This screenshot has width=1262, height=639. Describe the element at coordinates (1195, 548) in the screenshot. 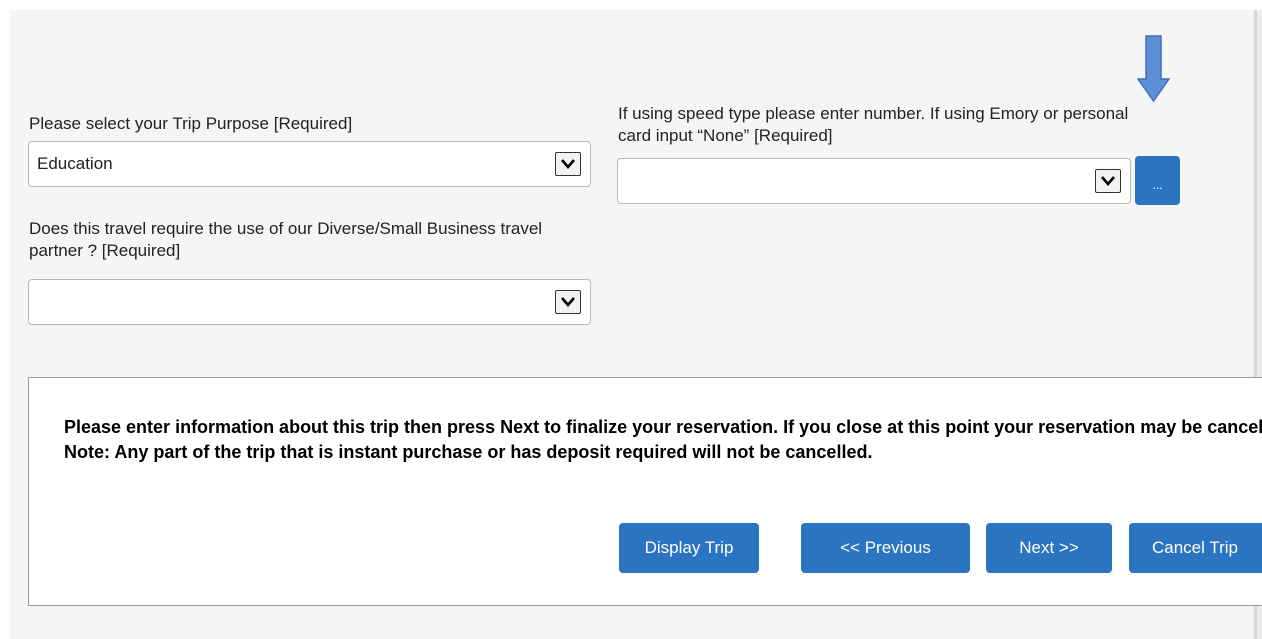

I see `cancel-trip-button: Cancel Trip` at that location.